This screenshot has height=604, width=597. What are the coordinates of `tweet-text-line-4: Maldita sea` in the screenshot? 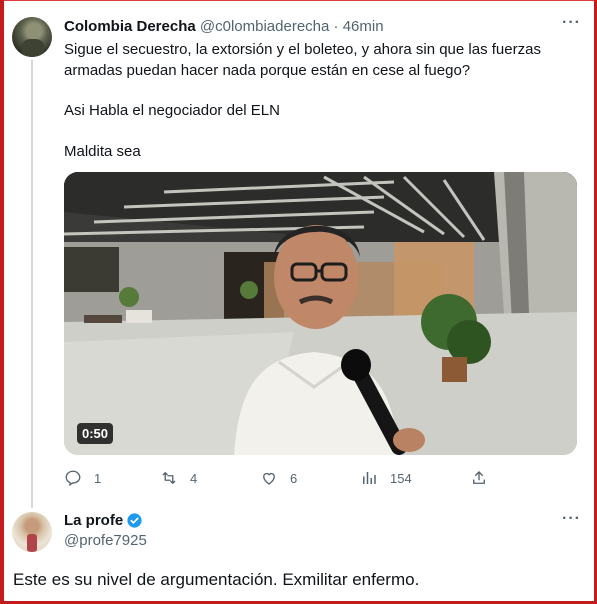 It's located at (102, 151).